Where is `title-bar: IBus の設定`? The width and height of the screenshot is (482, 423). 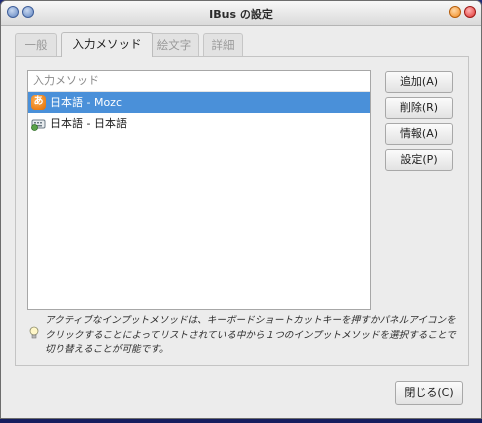 title-bar: IBus の設定 is located at coordinates (241, 13).